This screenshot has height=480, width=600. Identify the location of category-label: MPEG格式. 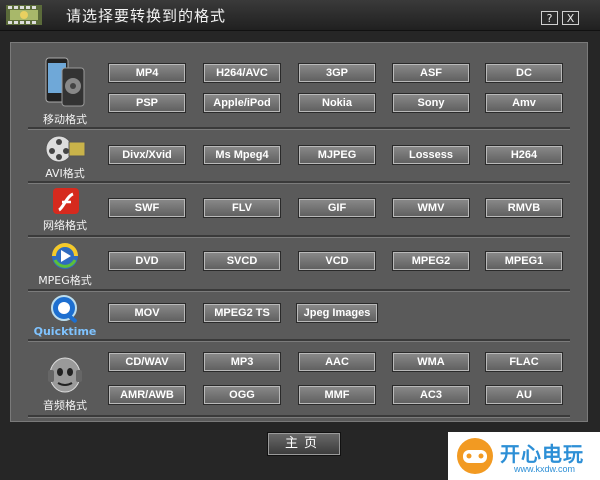
(65, 280).